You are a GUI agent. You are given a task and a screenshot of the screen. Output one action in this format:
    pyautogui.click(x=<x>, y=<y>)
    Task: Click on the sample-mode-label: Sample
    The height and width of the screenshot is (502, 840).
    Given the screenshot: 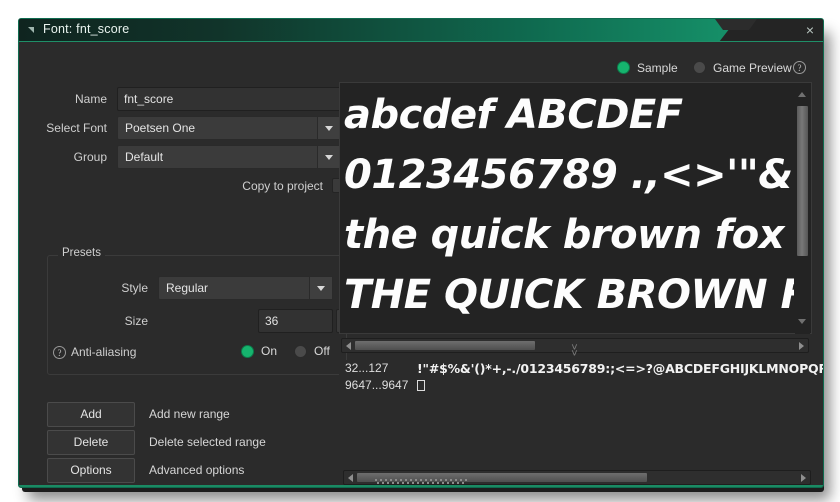 What is the action you would take?
    pyautogui.click(x=657, y=68)
    